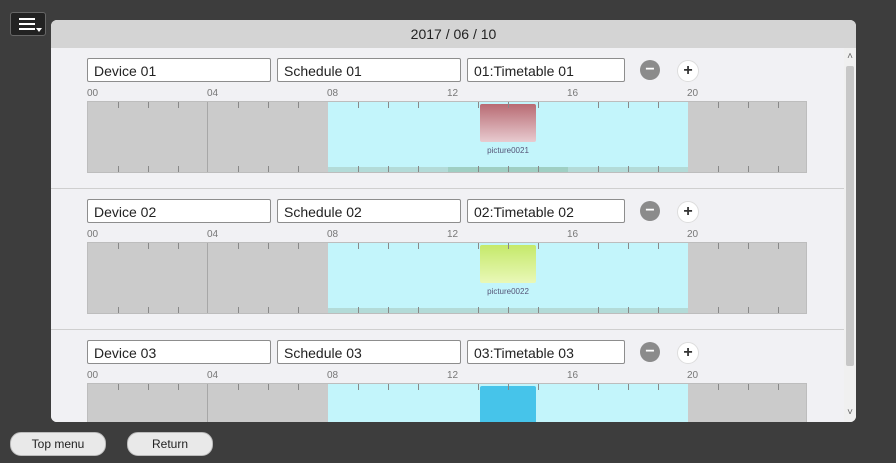 The height and width of the screenshot is (463, 896). I want to click on top-menu-button: Top menu, so click(58, 444).